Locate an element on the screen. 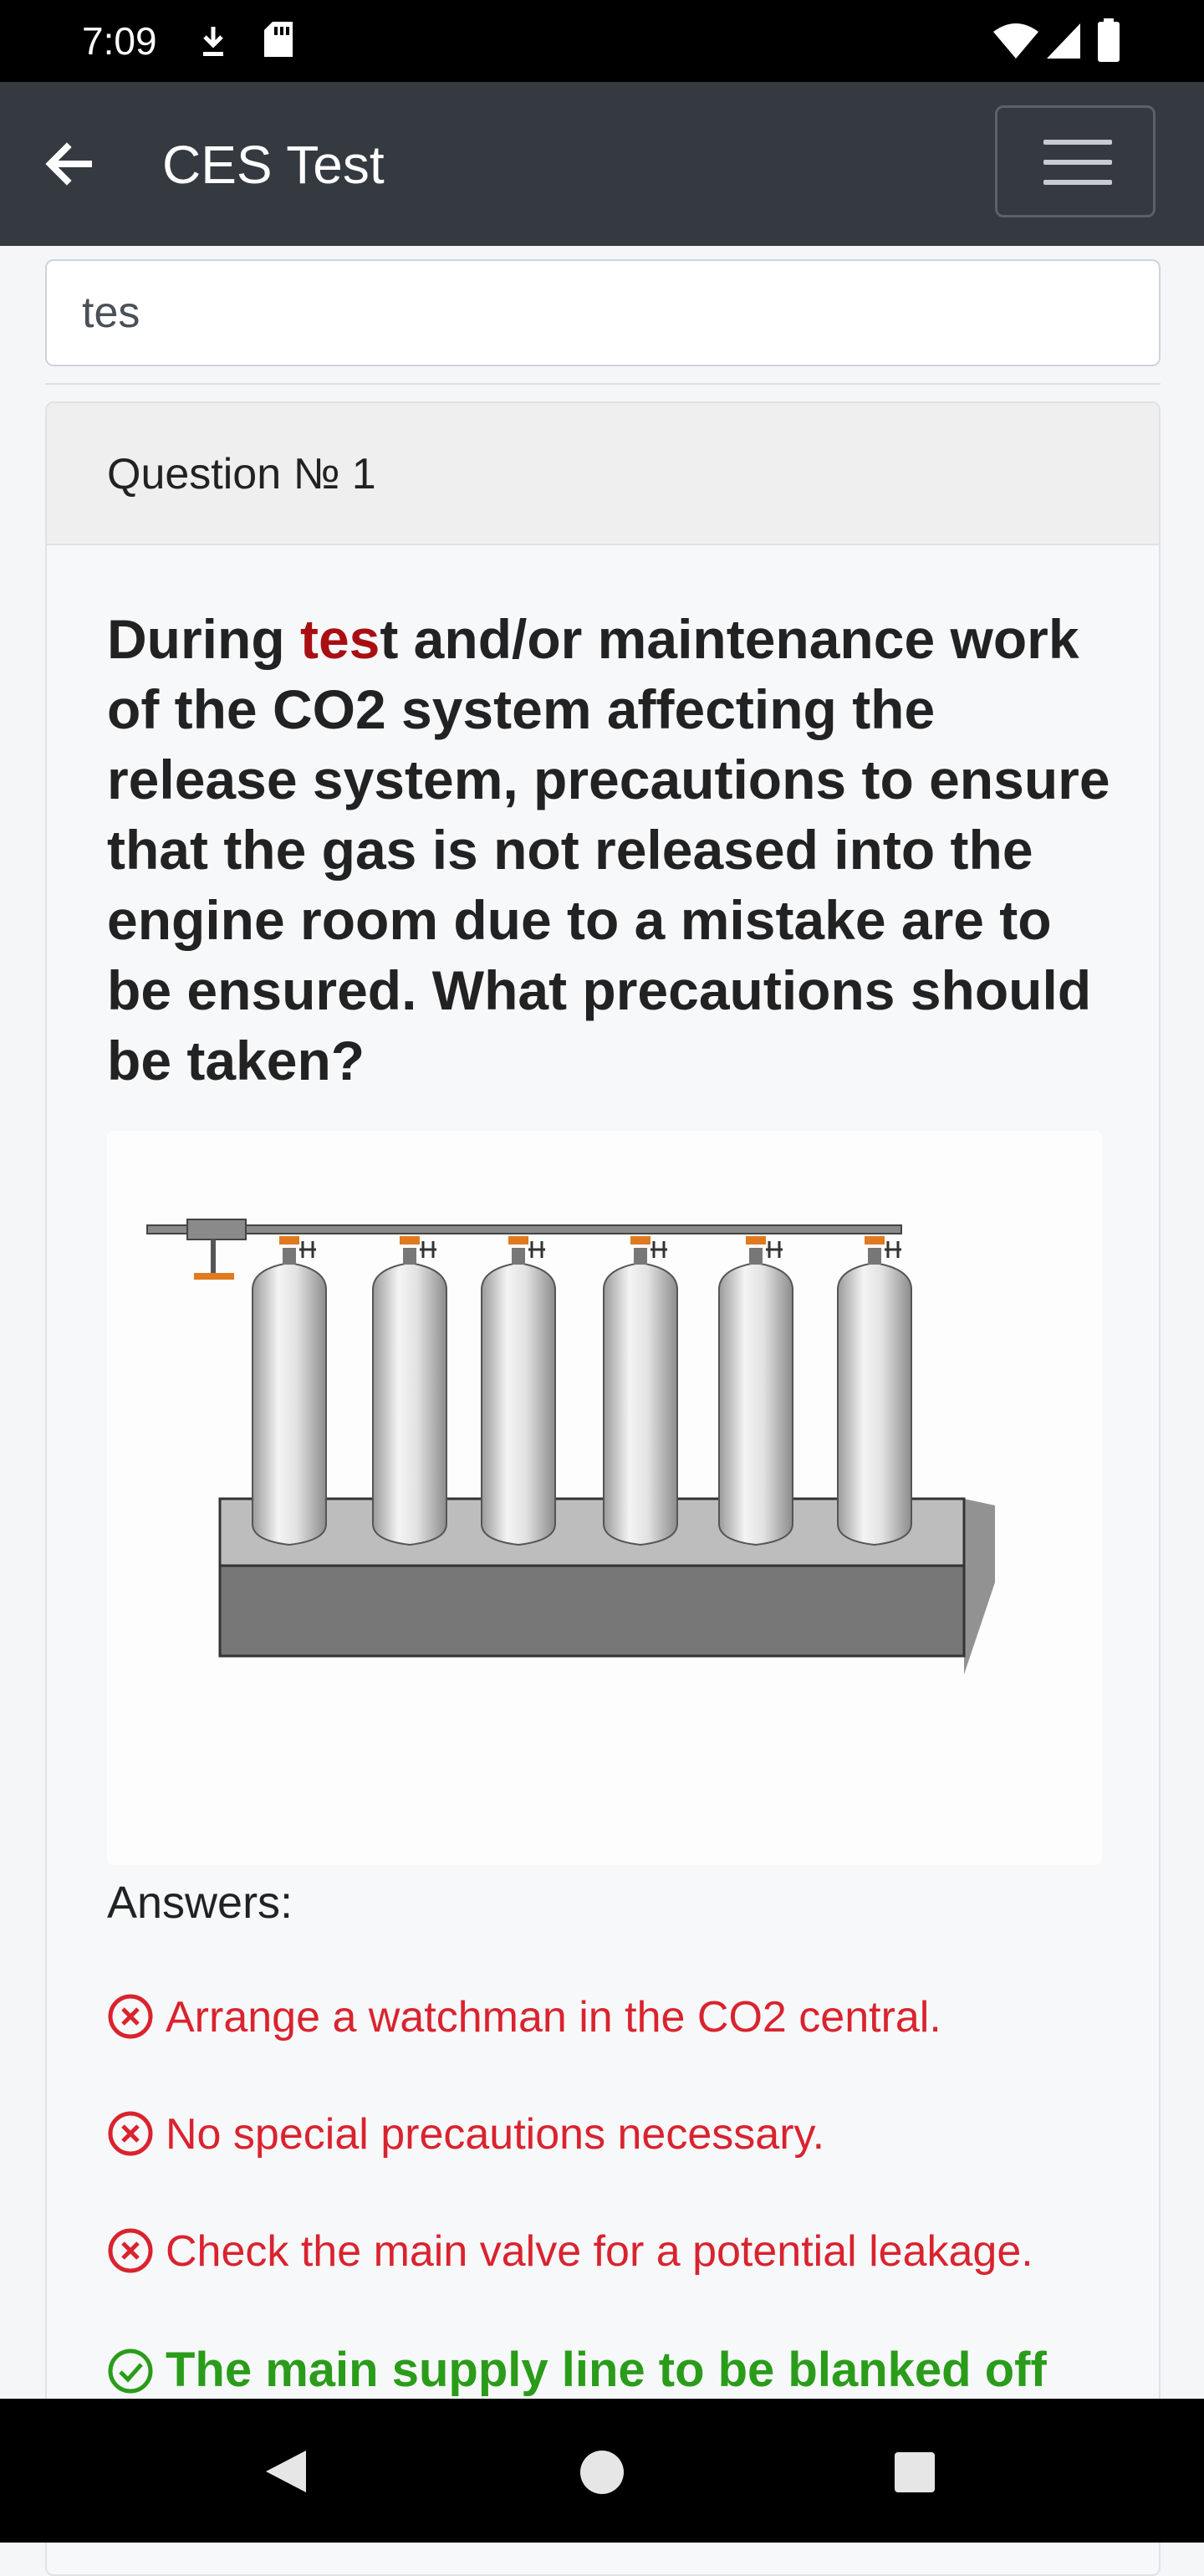  answer-option-1: Arrange a watchman in the CO2 central. is located at coordinates (524, 2017).